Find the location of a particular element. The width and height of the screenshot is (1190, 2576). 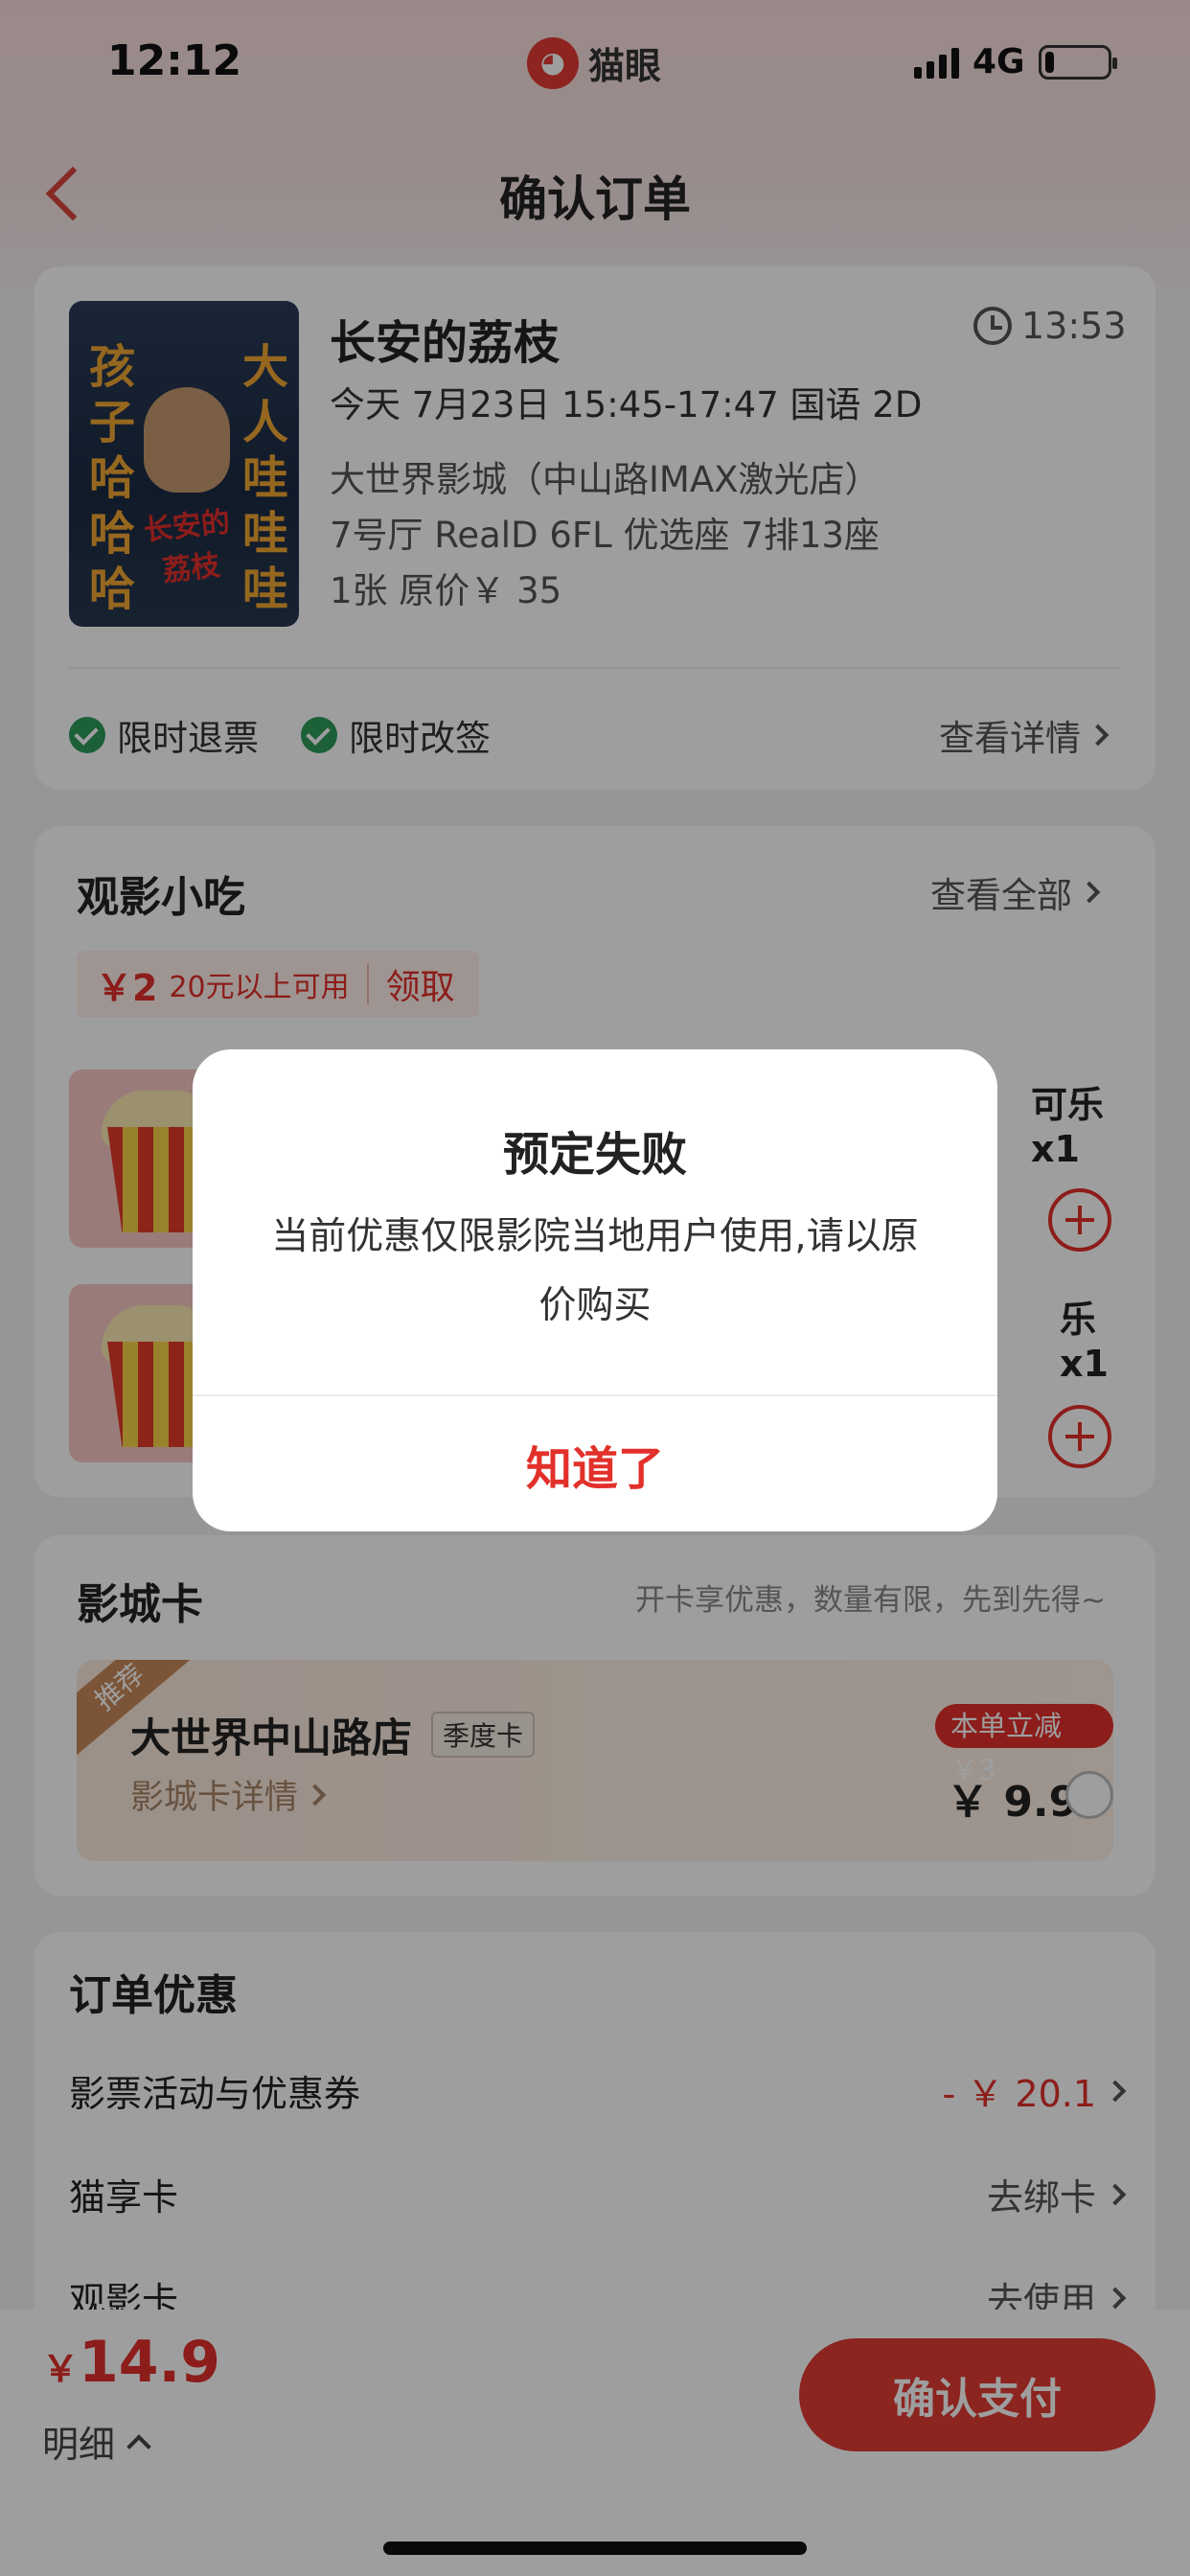

dialog-ok-button: 知道了 is located at coordinates (595, 1463).